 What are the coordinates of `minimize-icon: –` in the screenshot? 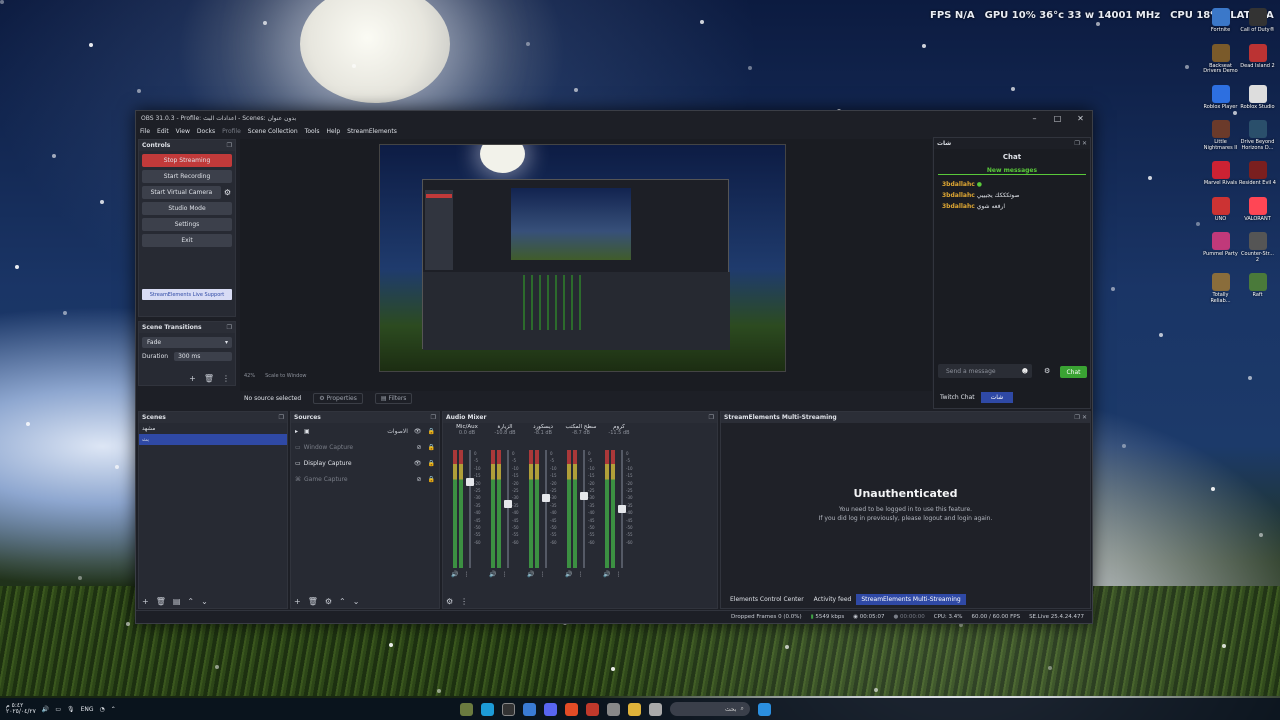 It's located at (1034, 118).